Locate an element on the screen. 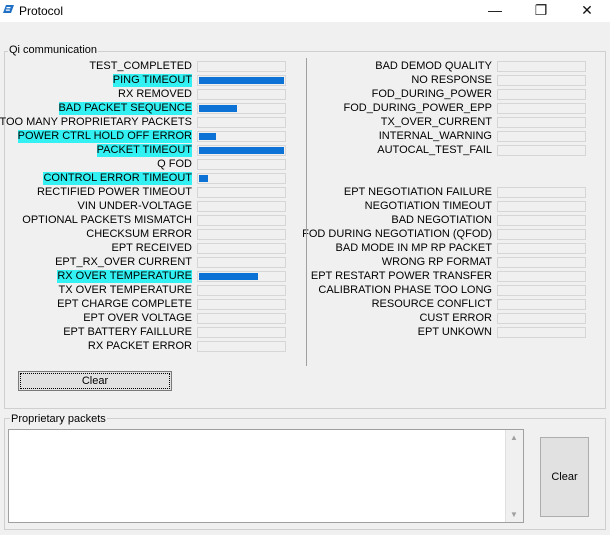 The width and height of the screenshot is (610, 535). maximize-icon: ❐ is located at coordinates (541, 10).